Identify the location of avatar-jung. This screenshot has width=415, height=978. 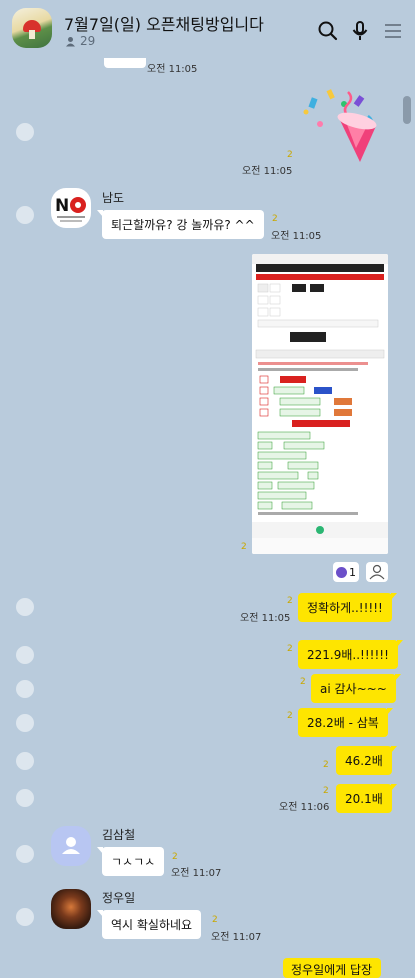
(71, 909).